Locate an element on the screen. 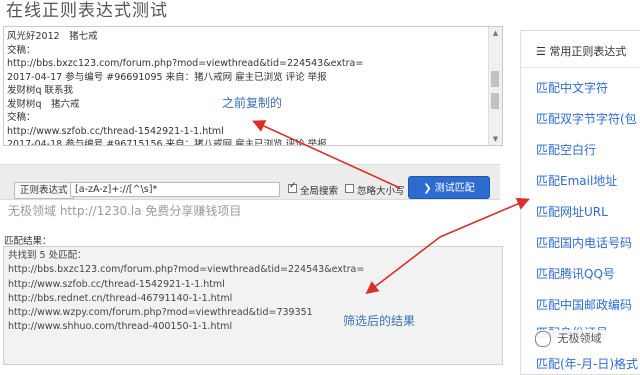 Image resolution: width=640 pixels, height=375 pixels. arrow-to-source is located at coordinates (326, 154).